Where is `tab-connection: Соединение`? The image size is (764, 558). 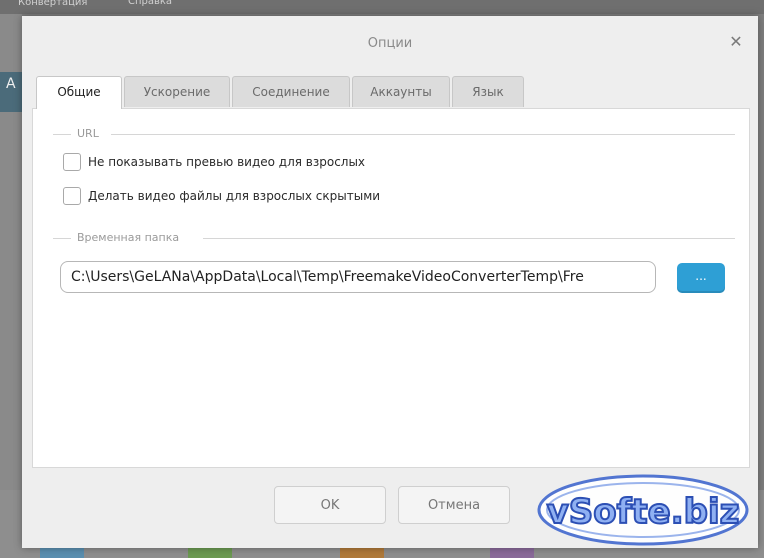 tab-connection: Соединение is located at coordinates (291, 91).